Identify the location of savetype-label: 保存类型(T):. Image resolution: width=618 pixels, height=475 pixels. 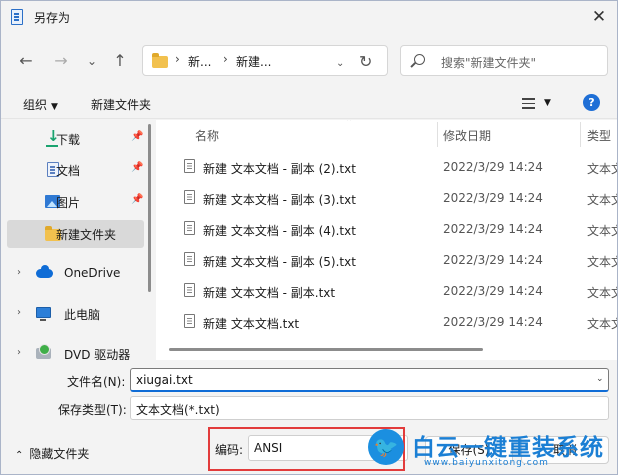
(92, 410).